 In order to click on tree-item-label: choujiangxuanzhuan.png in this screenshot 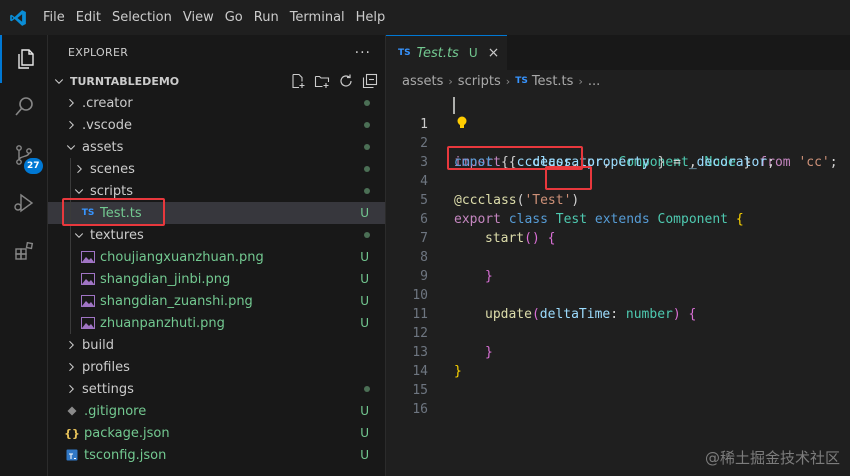, I will do `click(182, 257)`.